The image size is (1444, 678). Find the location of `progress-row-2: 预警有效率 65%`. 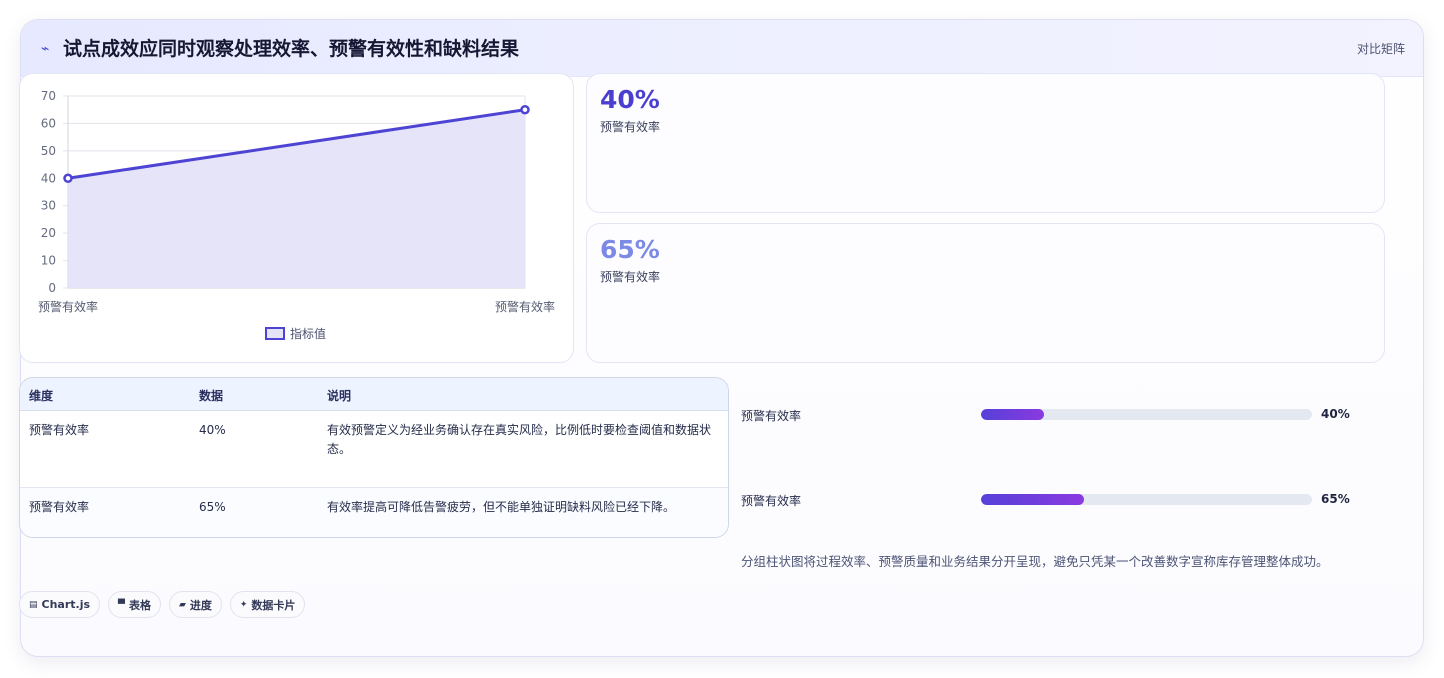

progress-row-2: 预警有效率 65% is located at coordinates (1051, 500).